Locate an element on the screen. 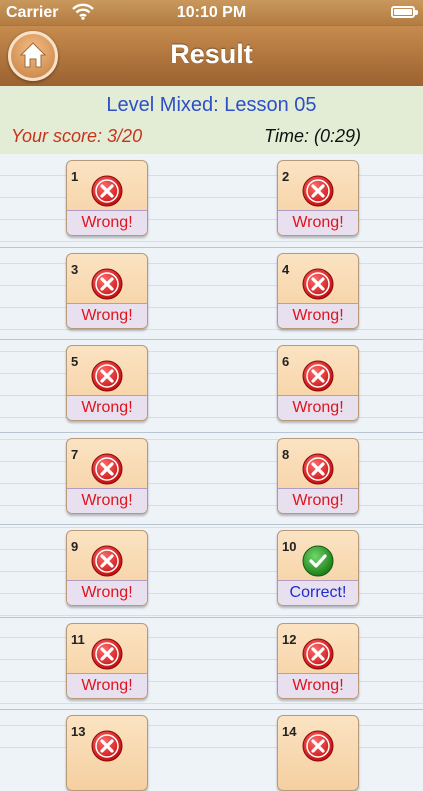  question-number: 5 is located at coordinates (75, 361).